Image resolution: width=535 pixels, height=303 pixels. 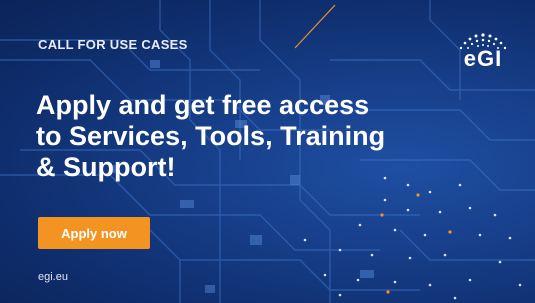 What do you see at coordinates (203, 105) in the screenshot?
I see `headline-line-1: Apply and get free access` at bounding box center [203, 105].